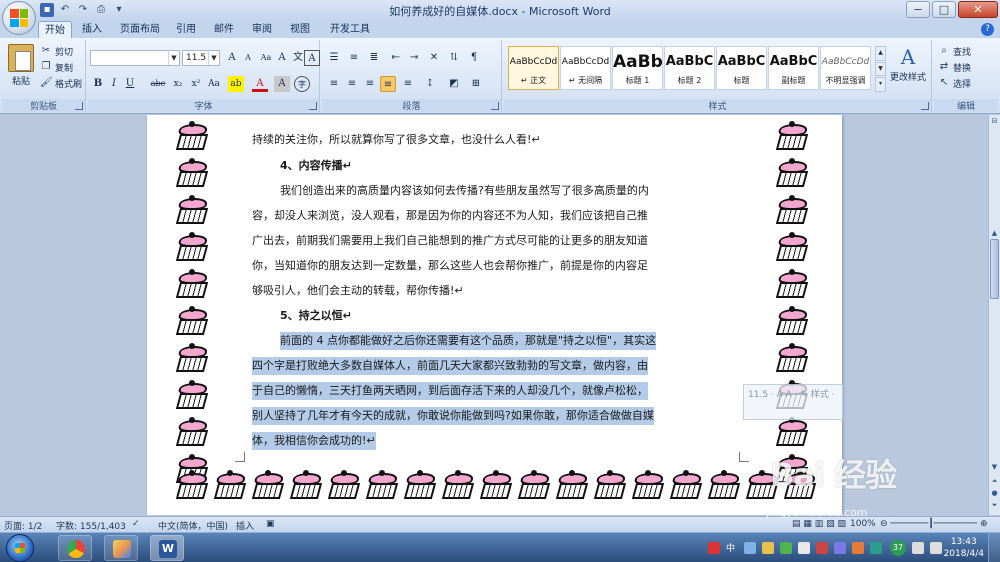  Describe the element at coordinates (954, 83) in the screenshot. I see `select-button: ↖ 选择` at that location.